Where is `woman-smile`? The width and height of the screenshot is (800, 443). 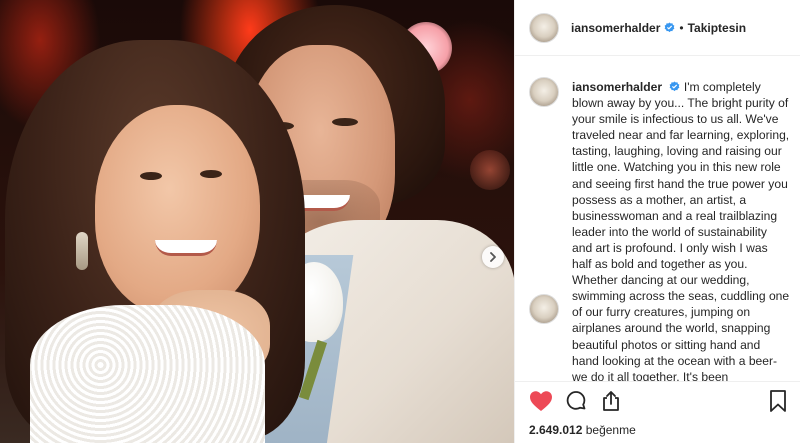
woman-smile is located at coordinates (186, 248).